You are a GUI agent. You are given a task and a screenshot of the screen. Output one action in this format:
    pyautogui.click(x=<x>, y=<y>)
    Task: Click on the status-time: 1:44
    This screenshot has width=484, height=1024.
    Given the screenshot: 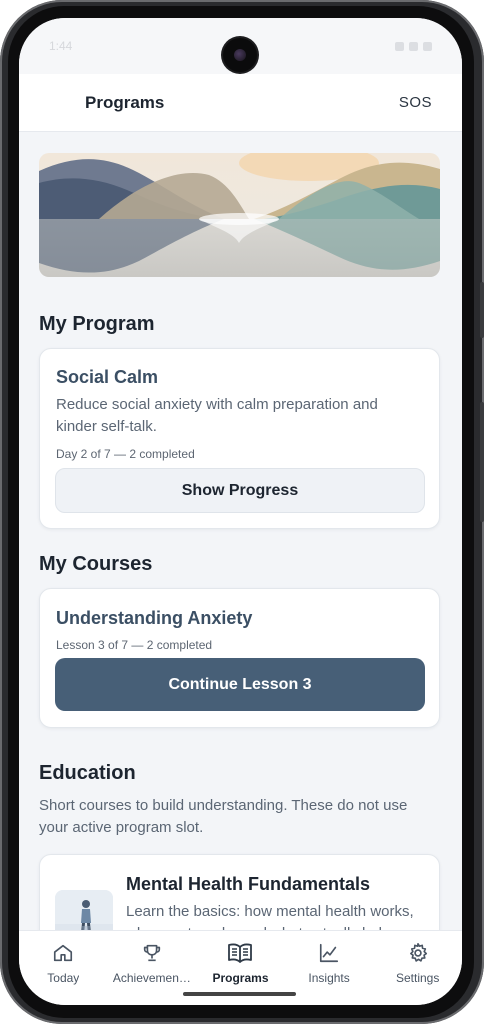 What is the action you would take?
    pyautogui.click(x=61, y=46)
    